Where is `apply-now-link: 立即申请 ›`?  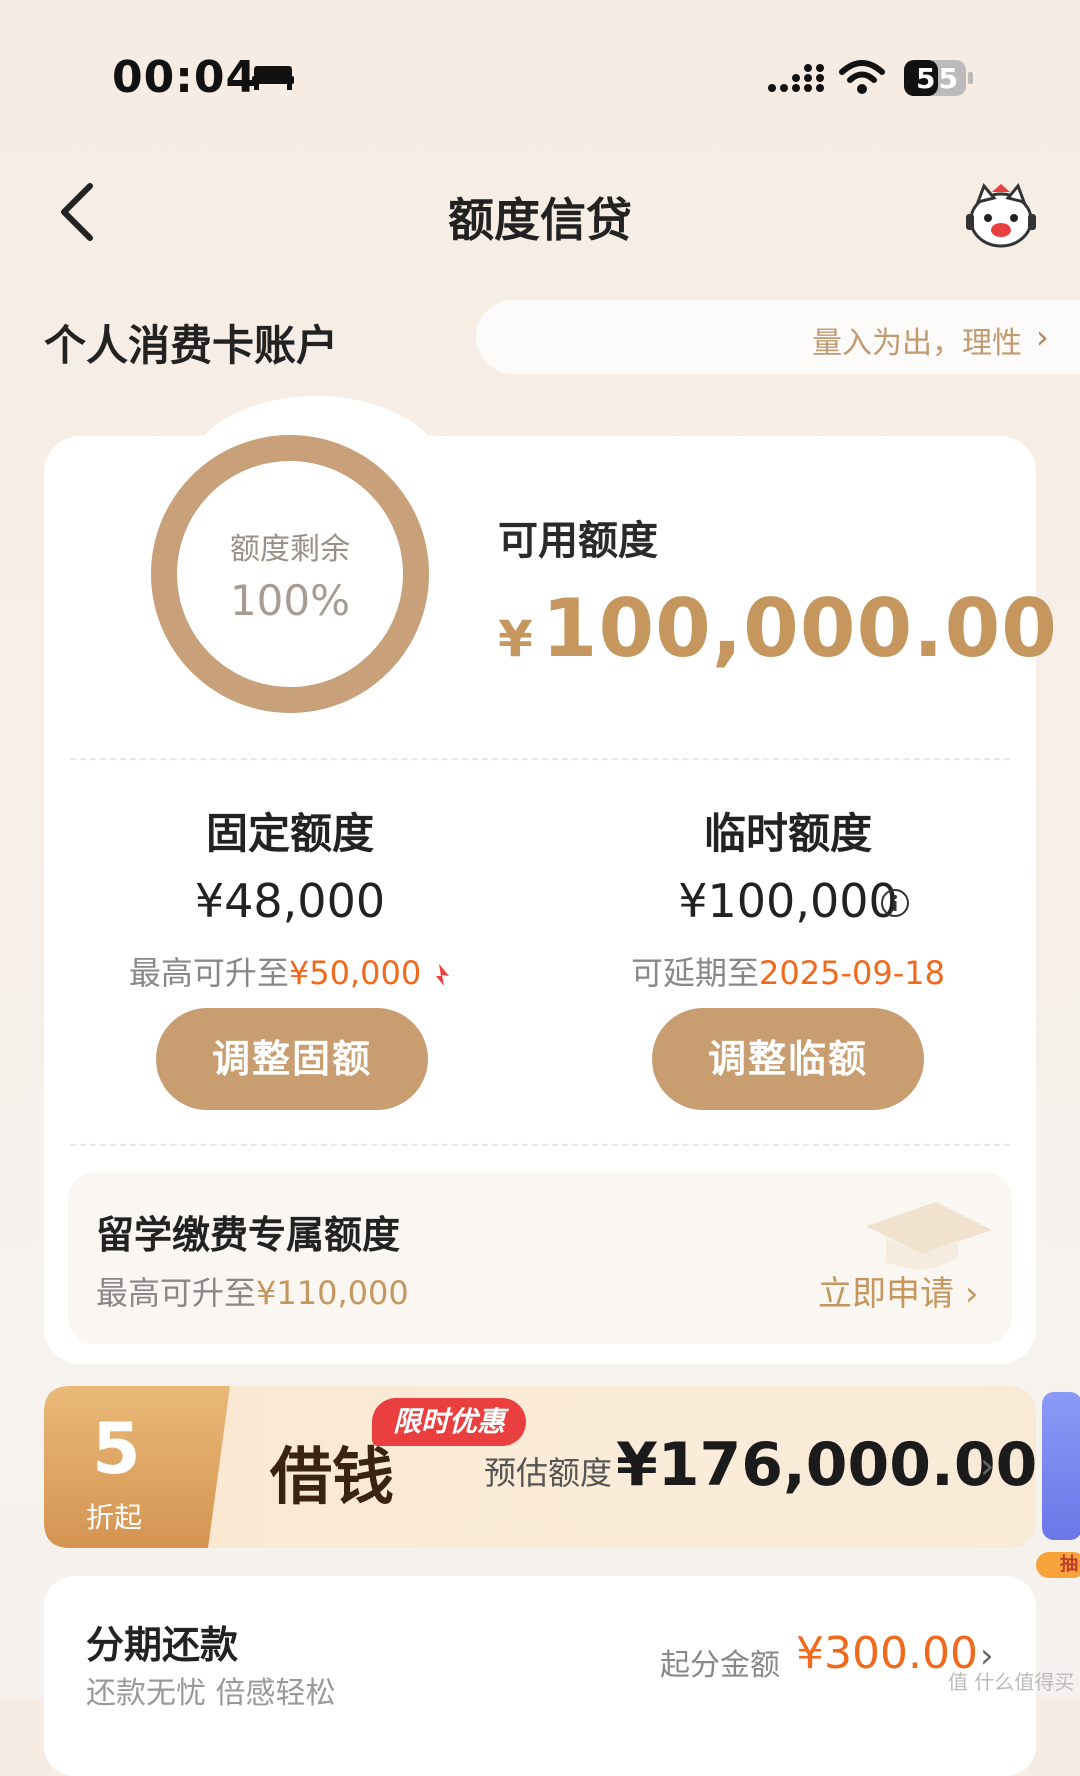
apply-now-link: 立即申请 › is located at coordinates (898, 1290).